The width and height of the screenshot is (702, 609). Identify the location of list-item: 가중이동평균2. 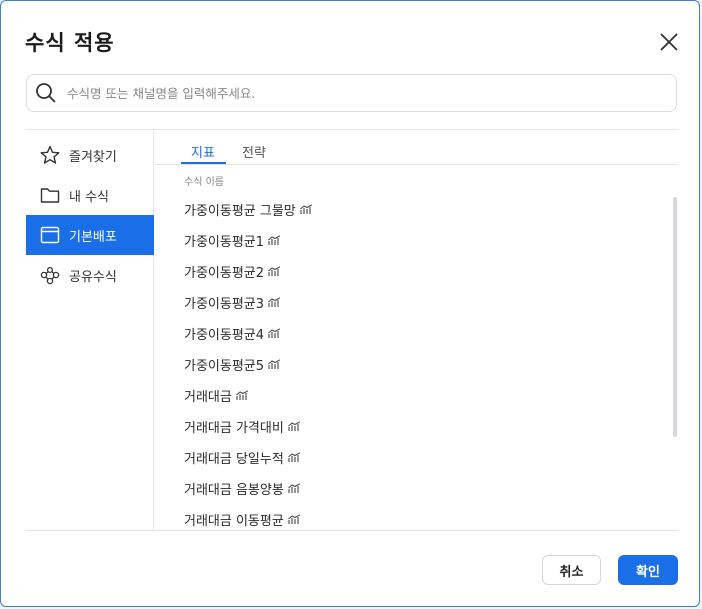
(414, 271).